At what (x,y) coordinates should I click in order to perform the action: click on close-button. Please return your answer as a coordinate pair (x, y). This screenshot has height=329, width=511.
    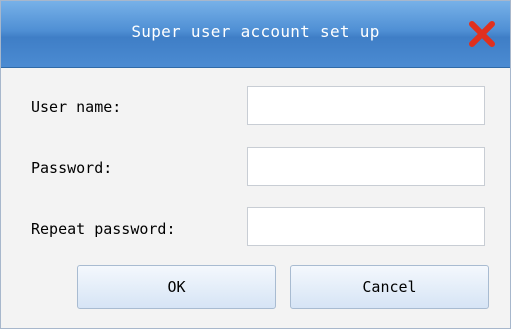
    Looking at the image, I should click on (482, 34).